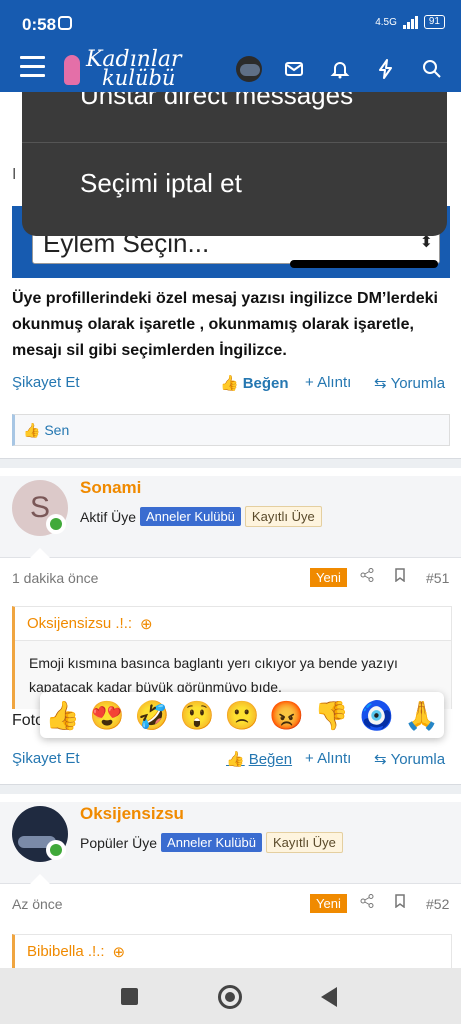 The image size is (461, 1024). Describe the element at coordinates (437, 904) in the screenshot. I see `post-number: #52` at that location.